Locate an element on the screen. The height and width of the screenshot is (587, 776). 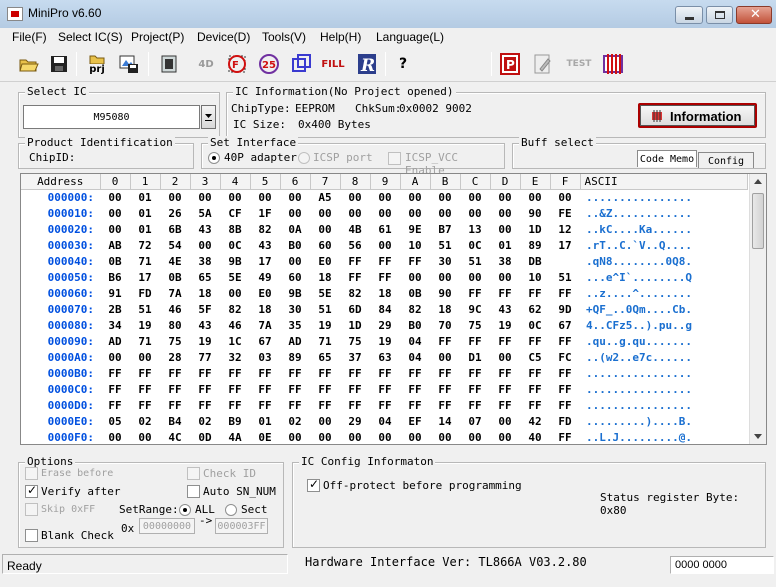
fill-button: FILL is located at coordinates (333, 64).